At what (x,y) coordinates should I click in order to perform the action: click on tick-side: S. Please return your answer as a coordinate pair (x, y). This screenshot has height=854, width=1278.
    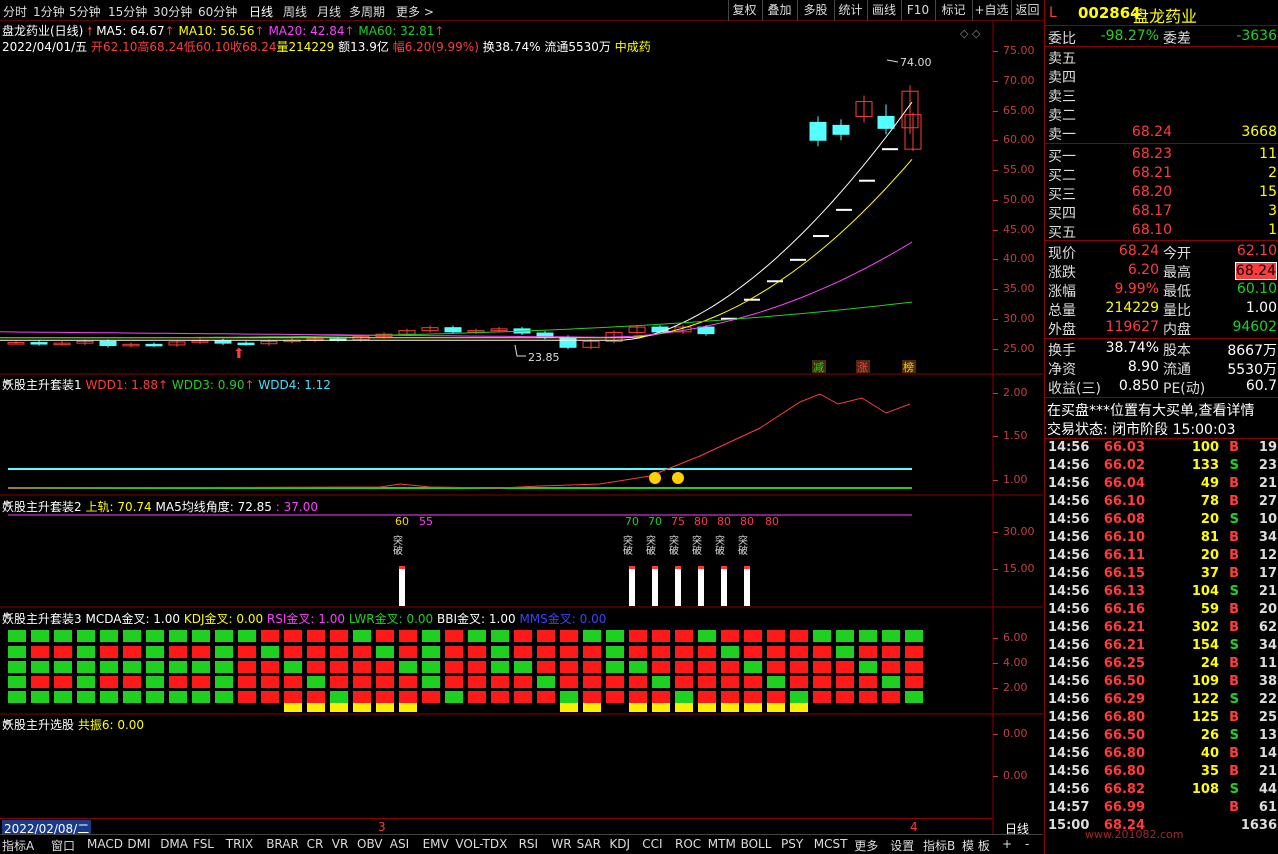
    Looking at the image, I should click on (1234, 465).